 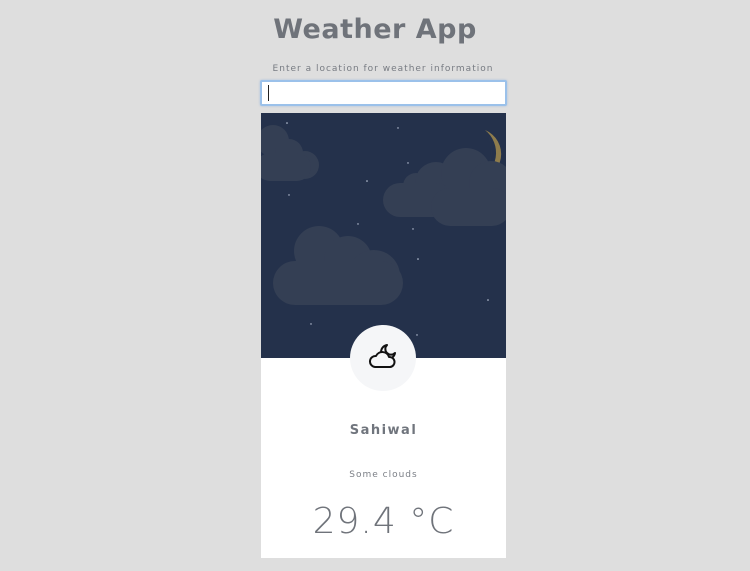 I want to click on weather-icon-badge, so click(x=383, y=358).